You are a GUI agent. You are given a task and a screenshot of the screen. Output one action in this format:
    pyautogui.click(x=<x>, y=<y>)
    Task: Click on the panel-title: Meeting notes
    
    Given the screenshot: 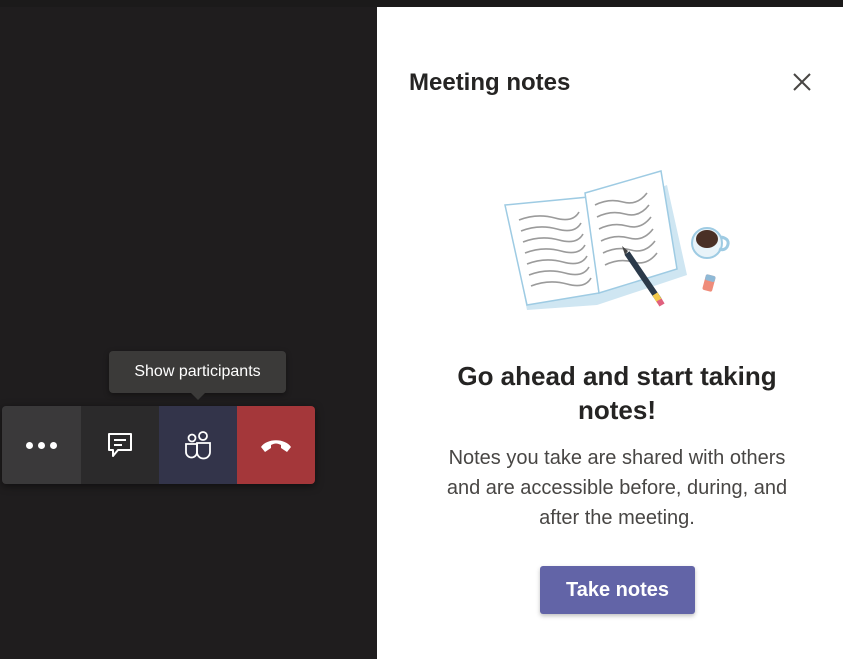 What is the action you would take?
    pyautogui.click(x=490, y=82)
    